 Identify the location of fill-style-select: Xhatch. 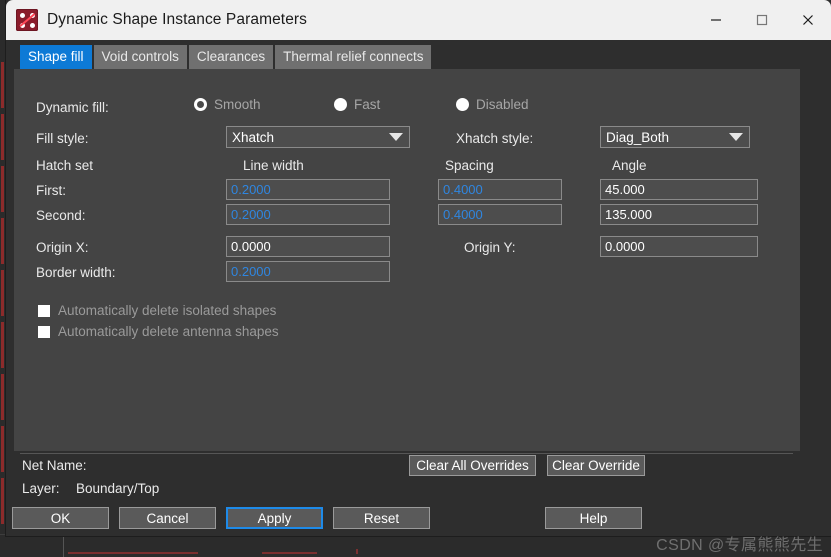
(318, 137).